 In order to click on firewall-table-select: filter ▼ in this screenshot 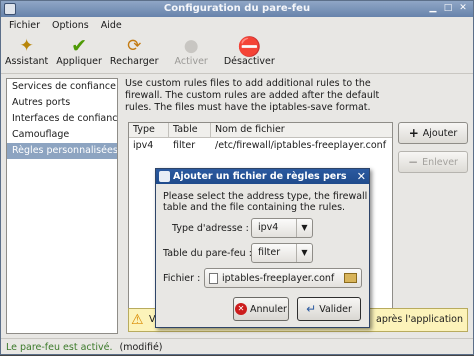, I will do `click(282, 253)`.